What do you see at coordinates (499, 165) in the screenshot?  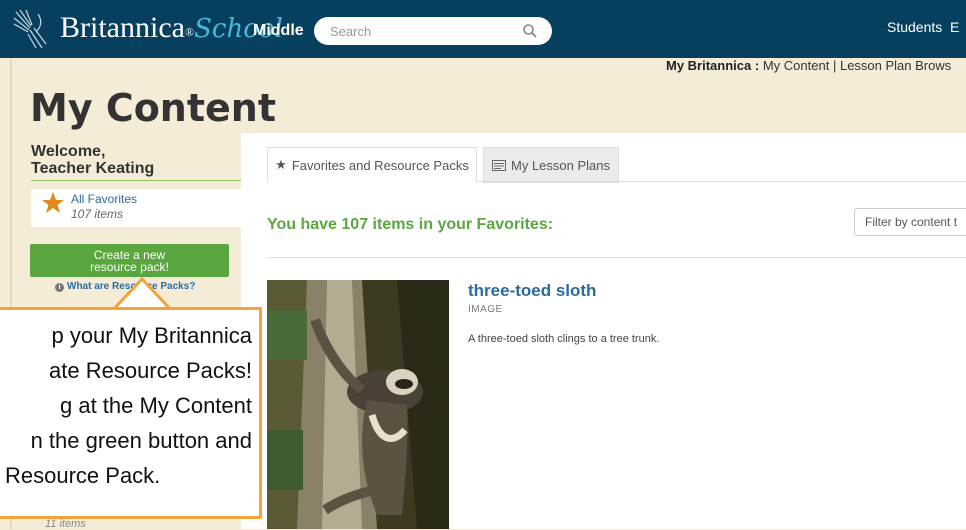 I see `lesson-plan-icon` at bounding box center [499, 165].